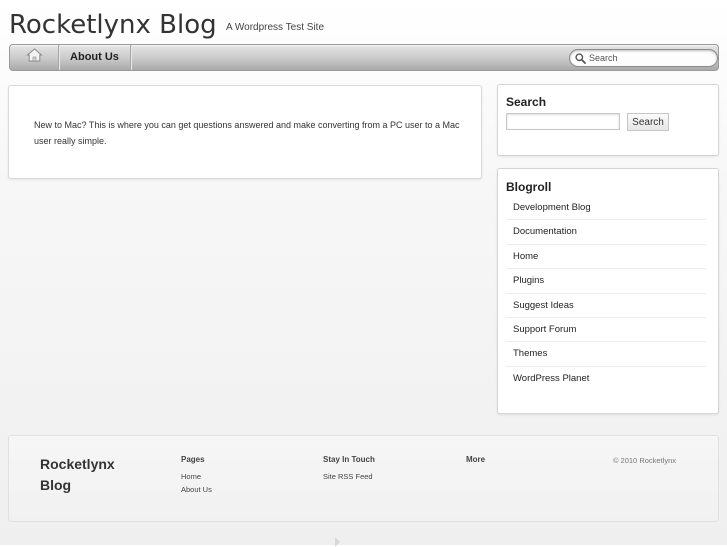  What do you see at coordinates (193, 459) in the screenshot?
I see `footer-pages-heading: Pages` at bounding box center [193, 459].